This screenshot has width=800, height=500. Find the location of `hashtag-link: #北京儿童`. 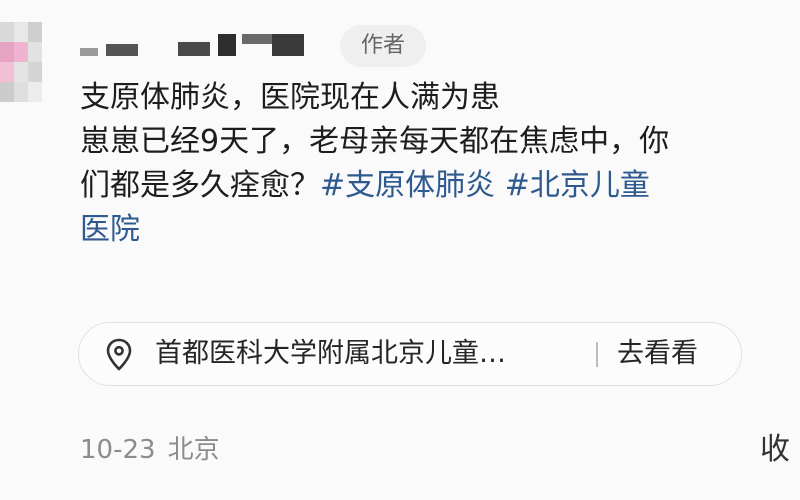

hashtag-link: #北京儿童 is located at coordinates (577, 185).